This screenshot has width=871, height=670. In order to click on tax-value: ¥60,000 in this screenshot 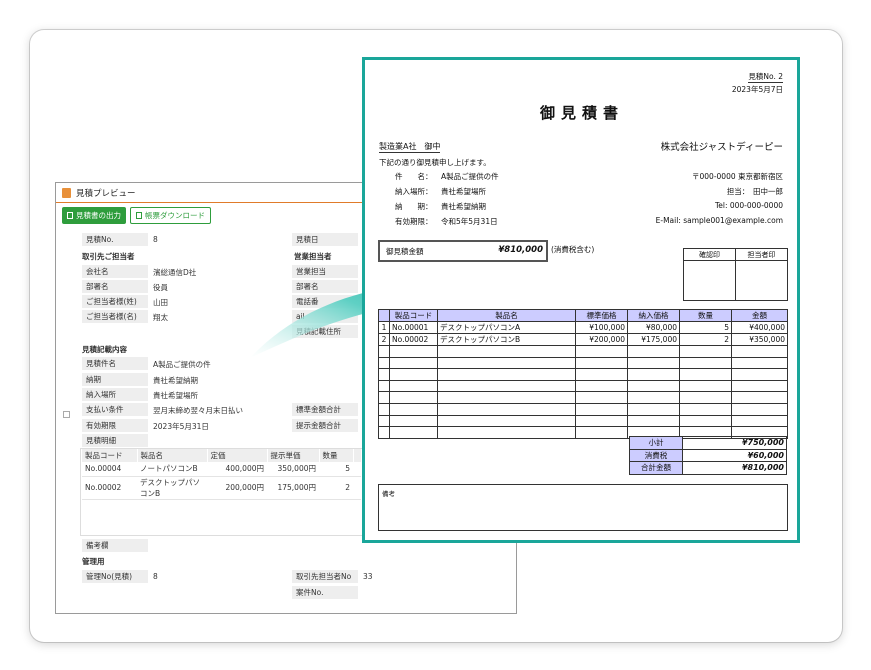, I will do `click(734, 455)`.